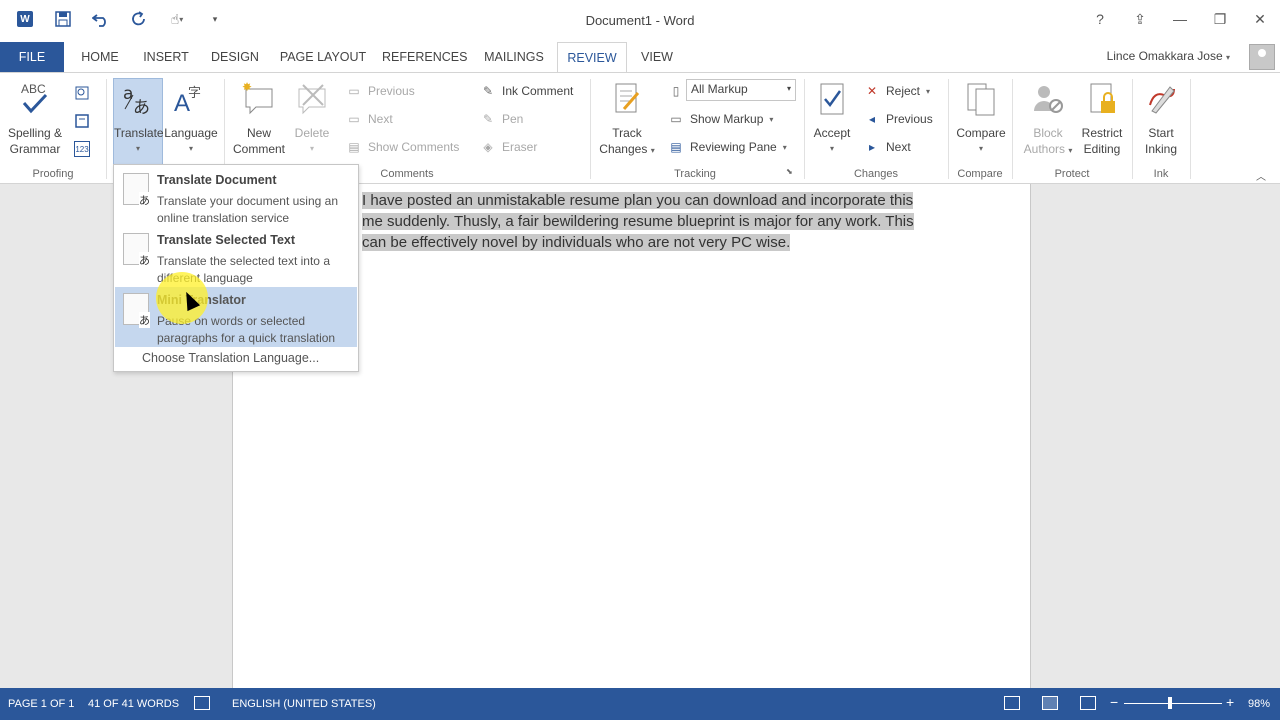  What do you see at coordinates (832, 118) in the screenshot?
I see `accept-button: Accept ▾` at bounding box center [832, 118].